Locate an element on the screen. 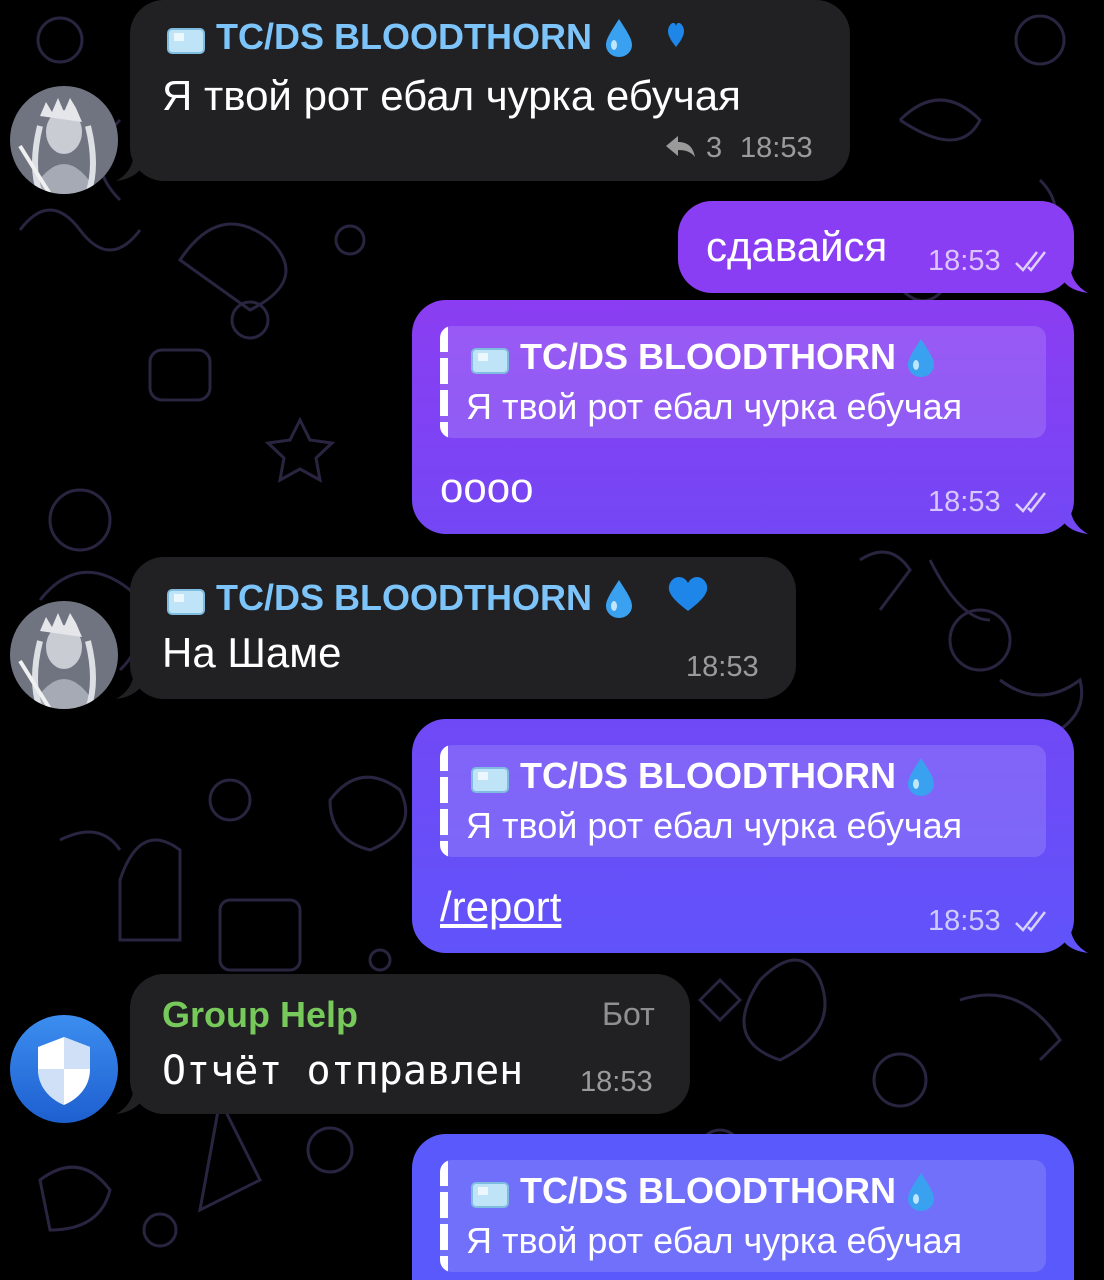 This screenshot has height=1280, width=1104. message-bubble: сдавайся 18:53 is located at coordinates (883, 247).